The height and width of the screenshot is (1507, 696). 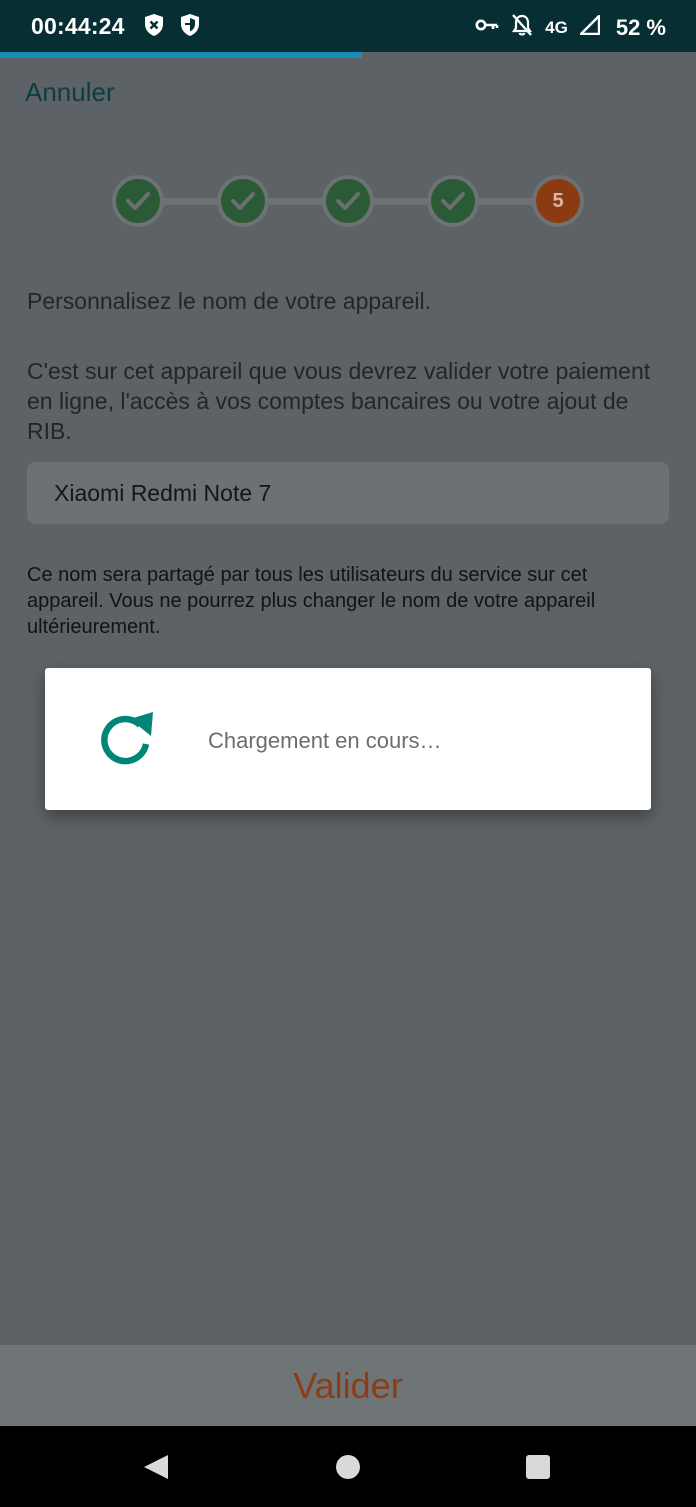 I want to click on validate-button: Valider, so click(x=348, y=1385).